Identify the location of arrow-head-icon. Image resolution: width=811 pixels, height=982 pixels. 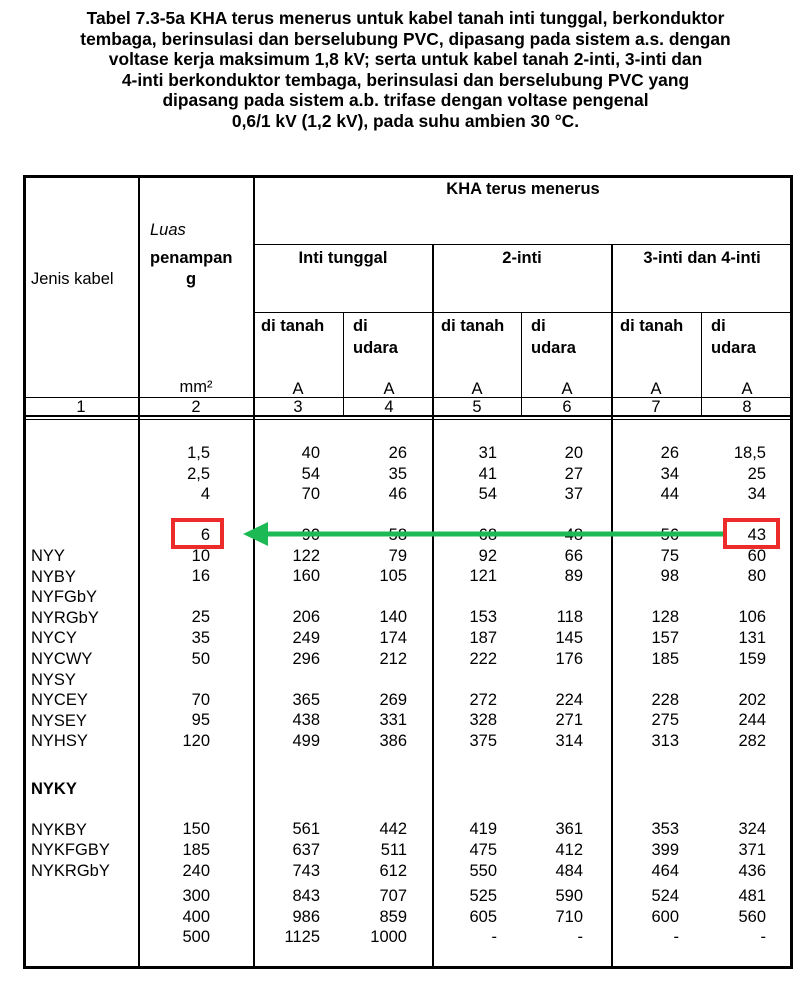
(255, 534).